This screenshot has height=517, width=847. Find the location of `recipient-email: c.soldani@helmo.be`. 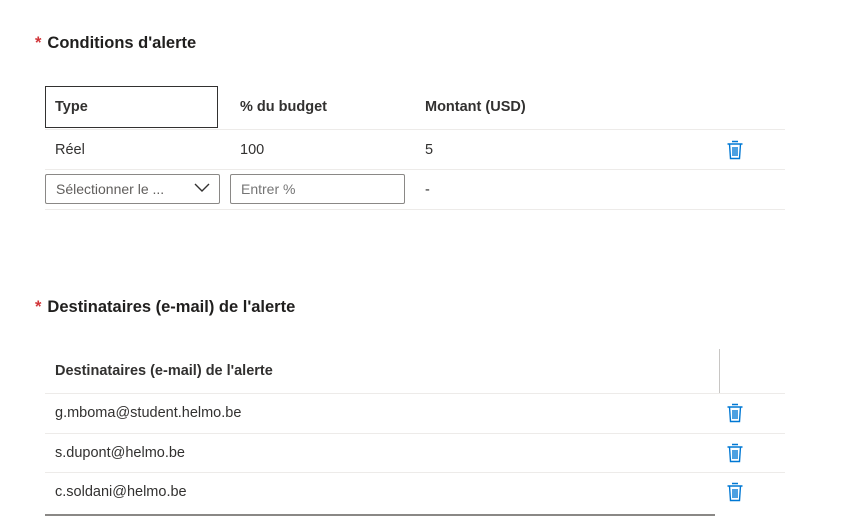

recipient-email: c.soldani@helmo.be is located at coordinates (121, 492).